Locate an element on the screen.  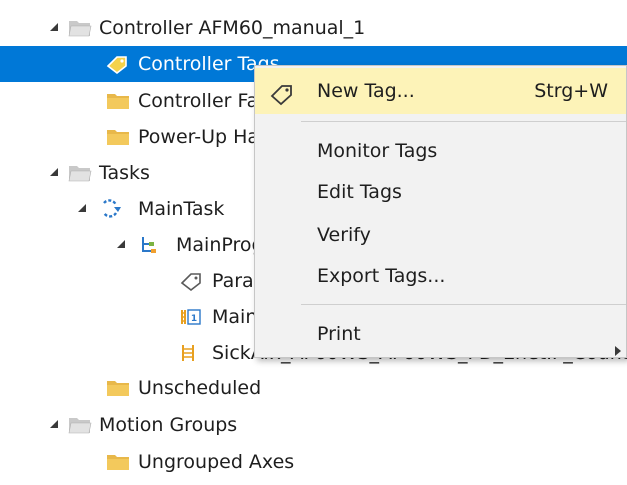
tag-icon is located at coordinates (118, 64).